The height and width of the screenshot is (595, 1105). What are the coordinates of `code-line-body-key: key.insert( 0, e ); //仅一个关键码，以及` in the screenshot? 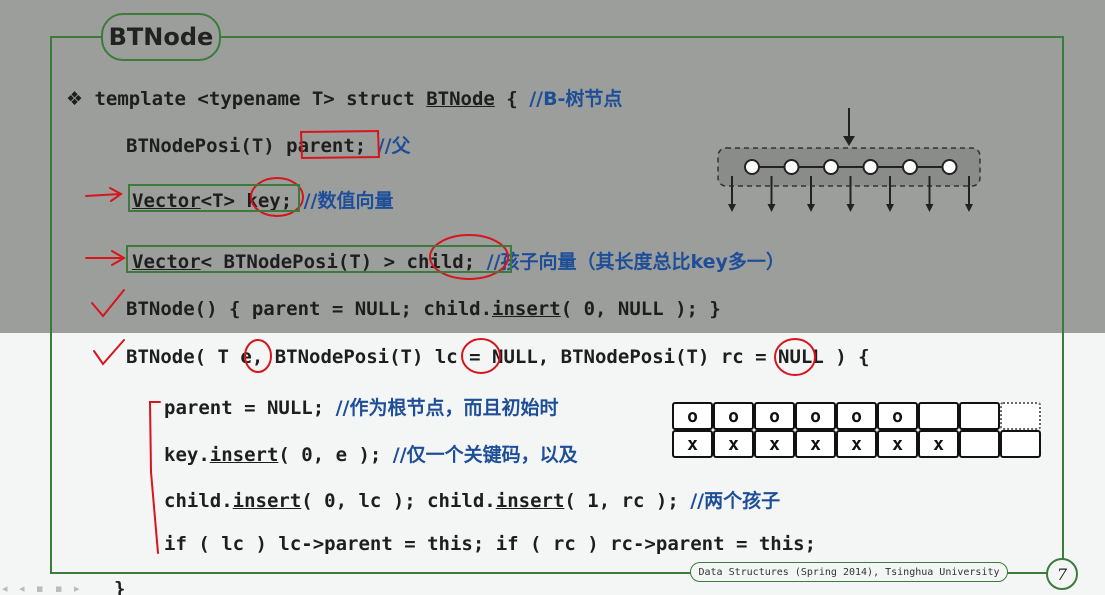 It's located at (371, 453).